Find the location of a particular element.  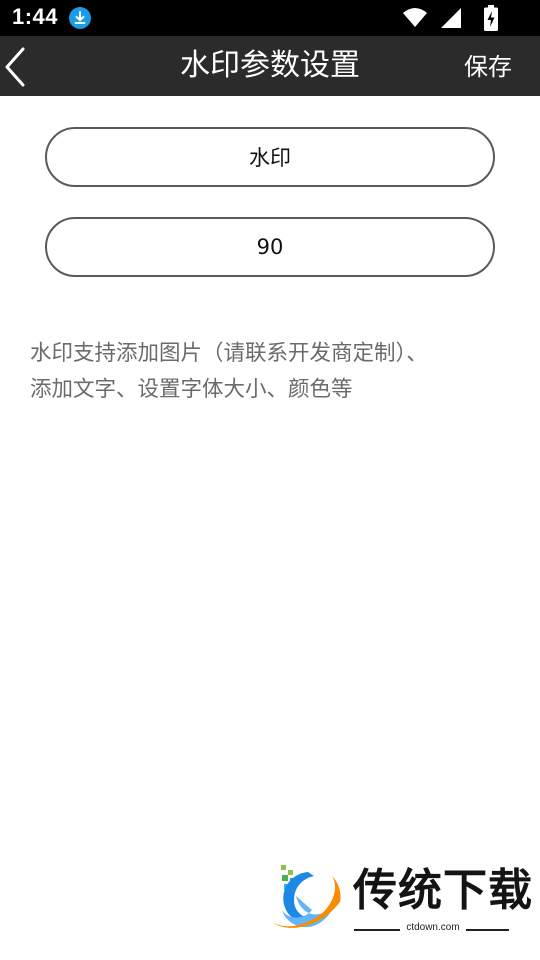

app-bar: 水印参数设置 保存 is located at coordinates (270, 66).